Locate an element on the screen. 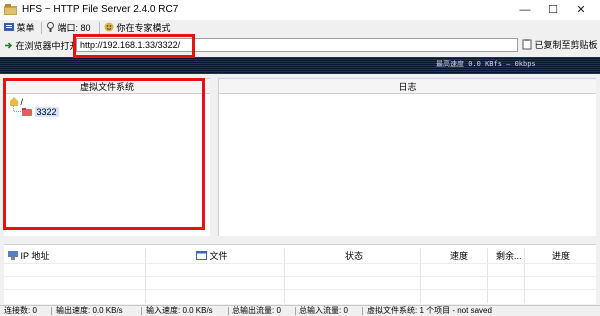 The height and width of the screenshot is (316, 600). hfs-app-icon is located at coordinates (10, 9).